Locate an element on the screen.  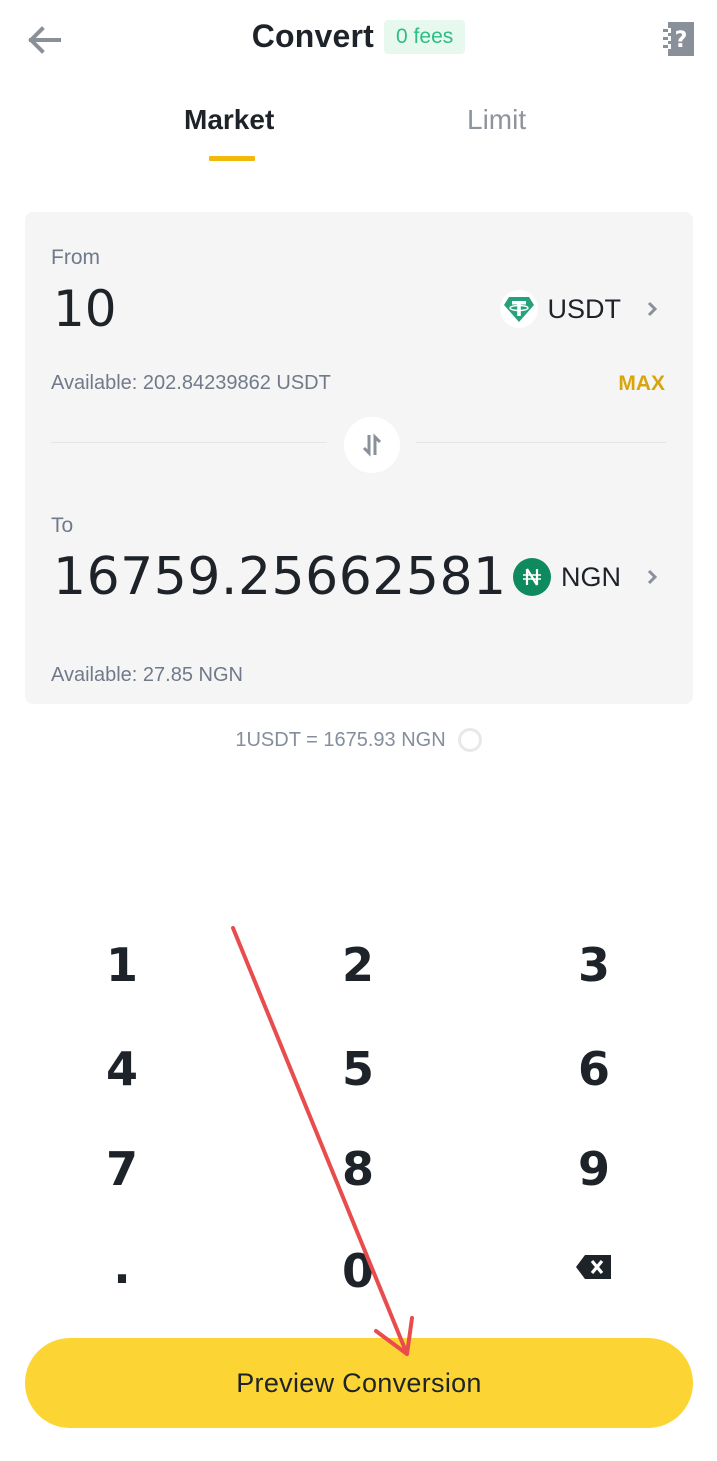
title-group: Convert 0 fees is located at coordinates (358, 36).